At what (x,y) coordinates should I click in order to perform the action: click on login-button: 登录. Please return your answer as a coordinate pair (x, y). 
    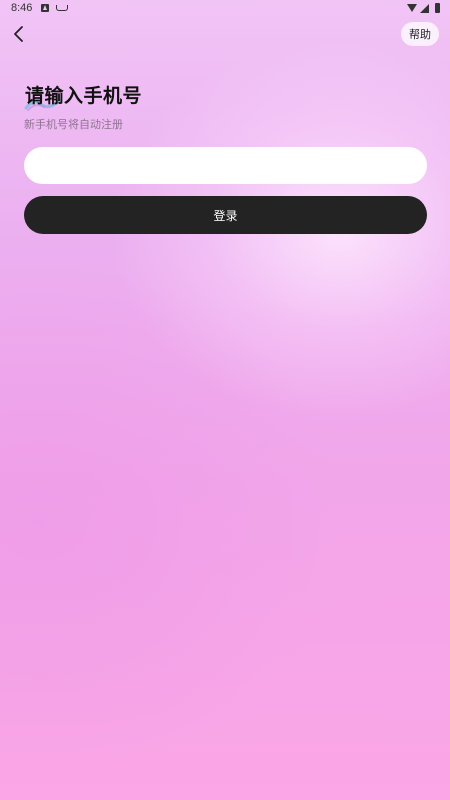
    Looking at the image, I should click on (225, 215).